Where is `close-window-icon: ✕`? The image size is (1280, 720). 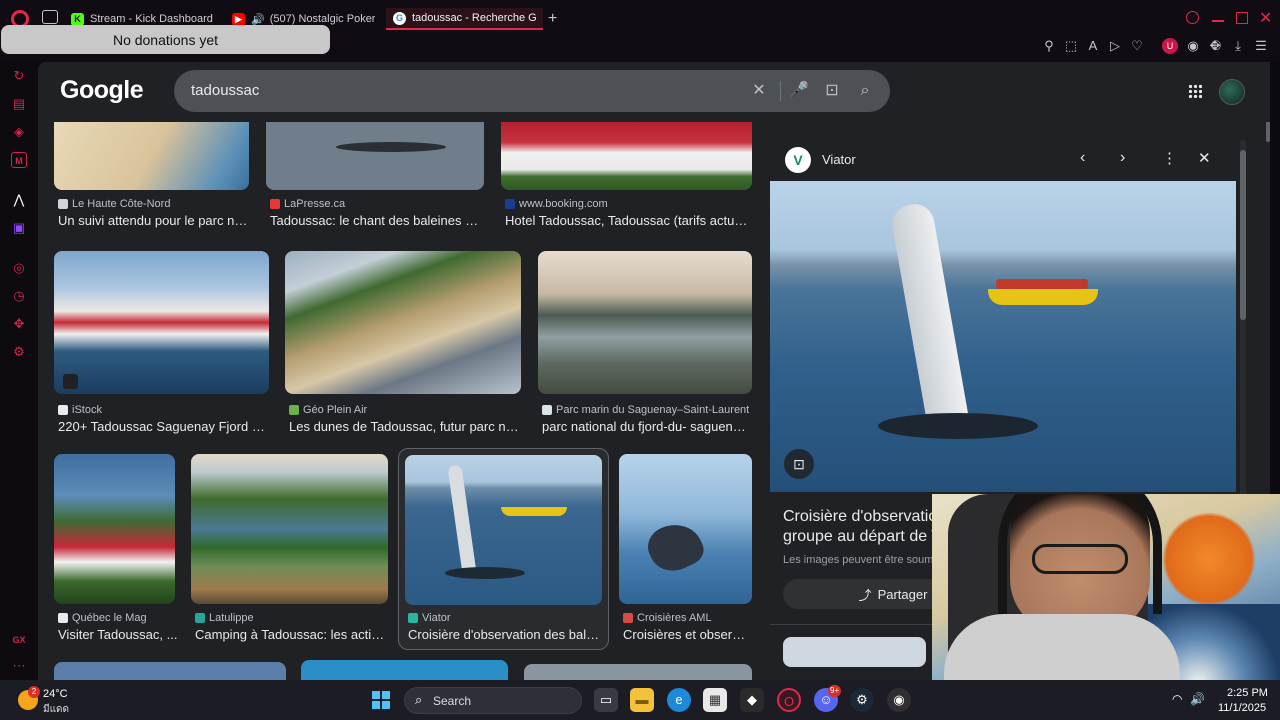
close-window-icon: ✕ is located at coordinates (1265, 18).